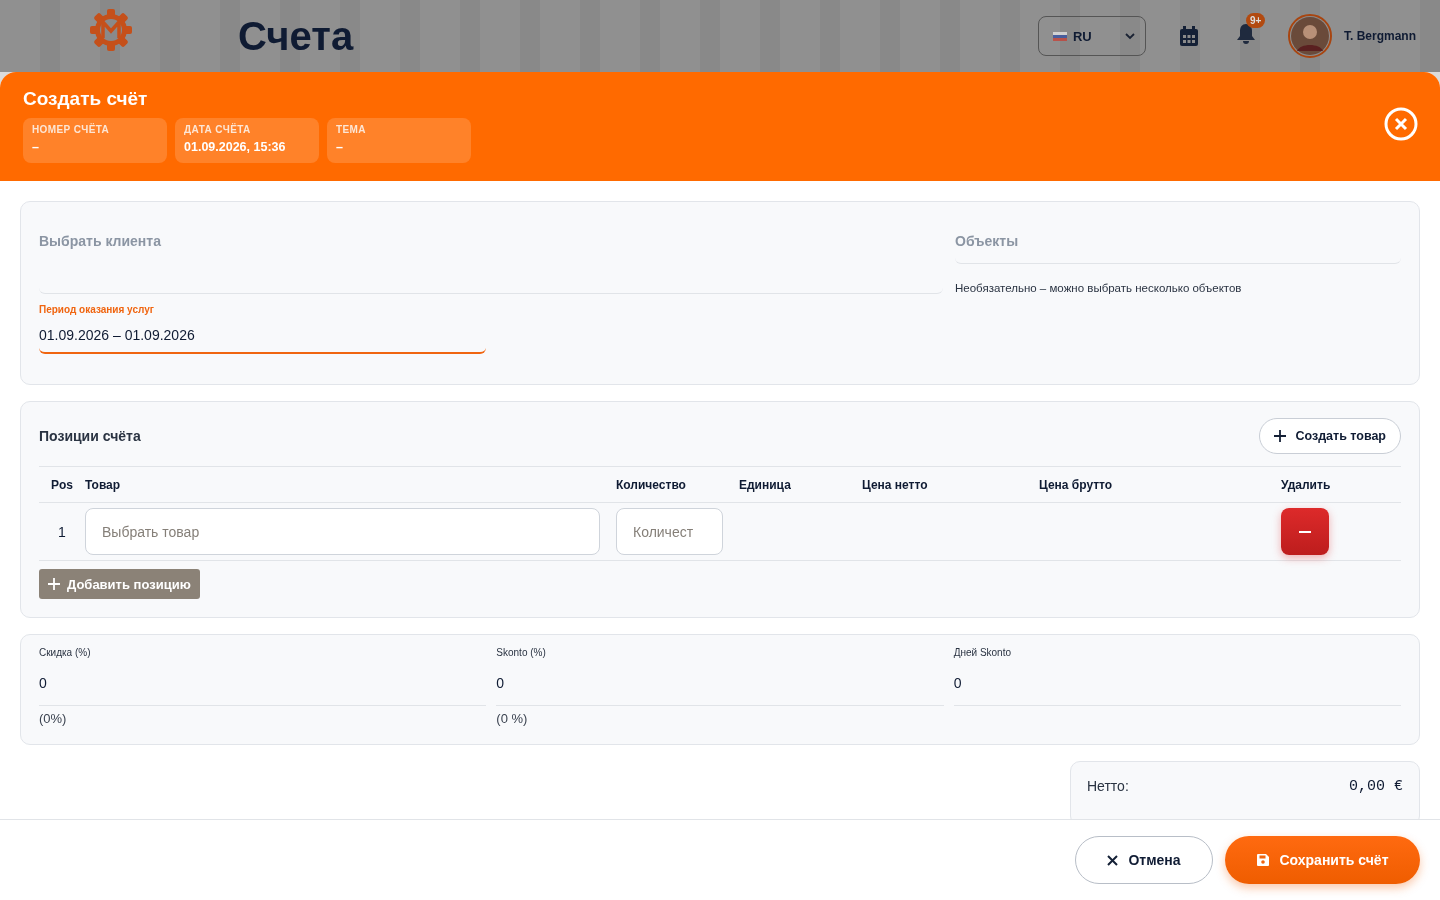  What do you see at coordinates (342, 531) in the screenshot?
I see `product-field: Выбрать товар` at bounding box center [342, 531].